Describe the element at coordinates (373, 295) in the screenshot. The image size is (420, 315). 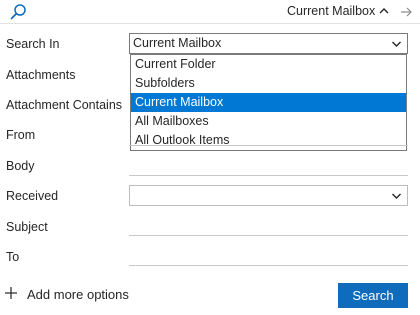
I see `search-button: Search` at that location.